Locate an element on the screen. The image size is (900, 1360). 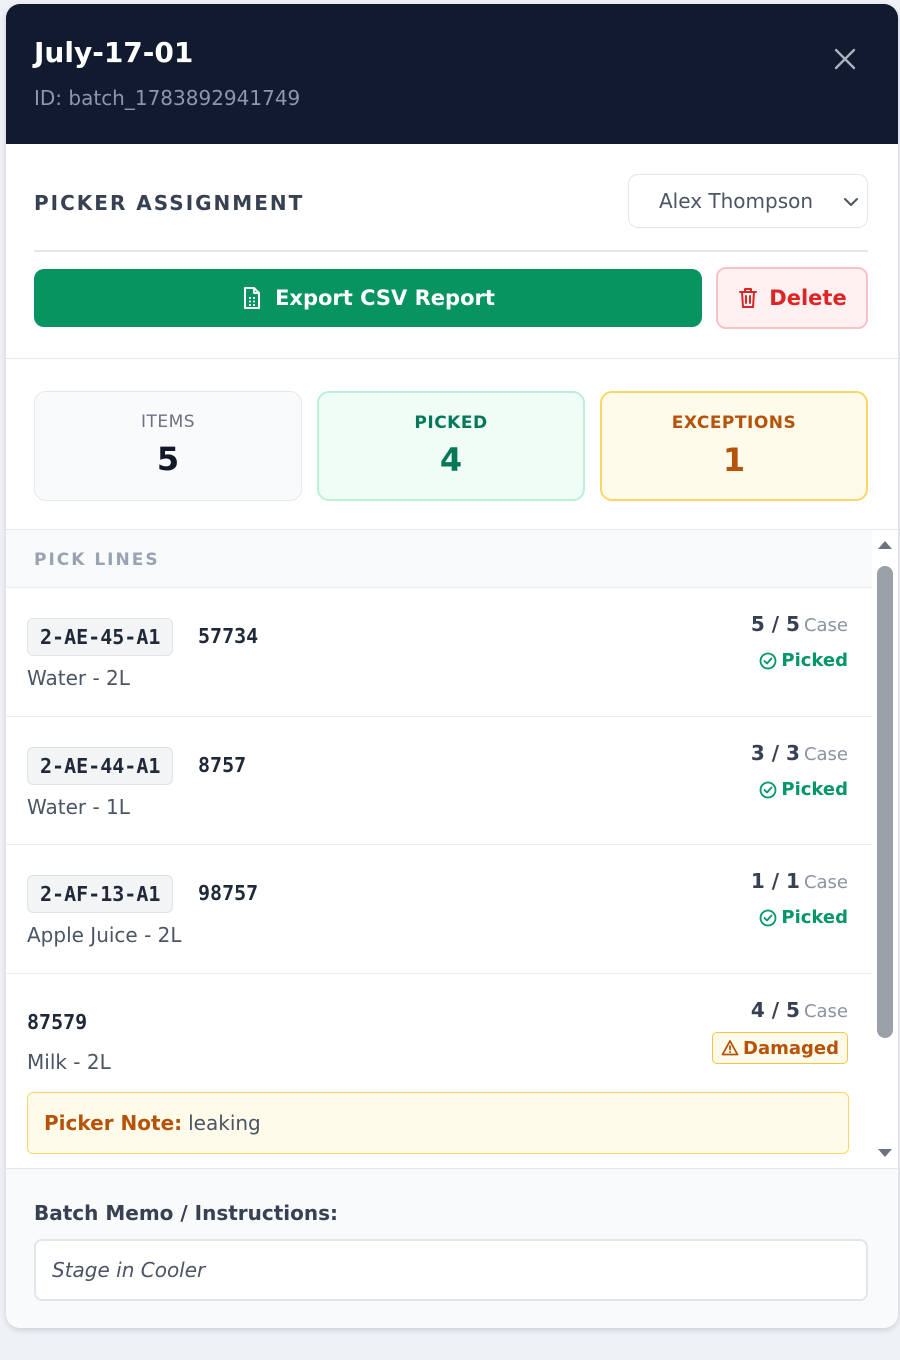
picker-assignment-label: PICKER ASSIGNMENT is located at coordinates (169, 203).